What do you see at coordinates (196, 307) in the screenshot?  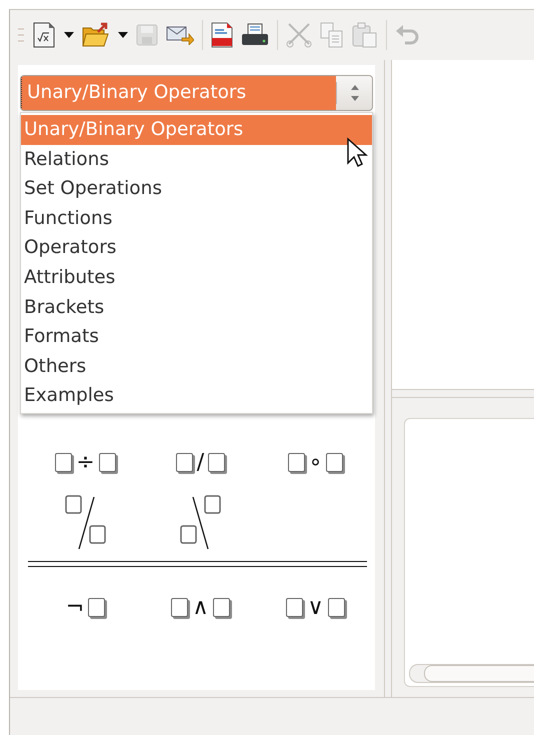 I see `dropdown-option: Brackets` at bounding box center [196, 307].